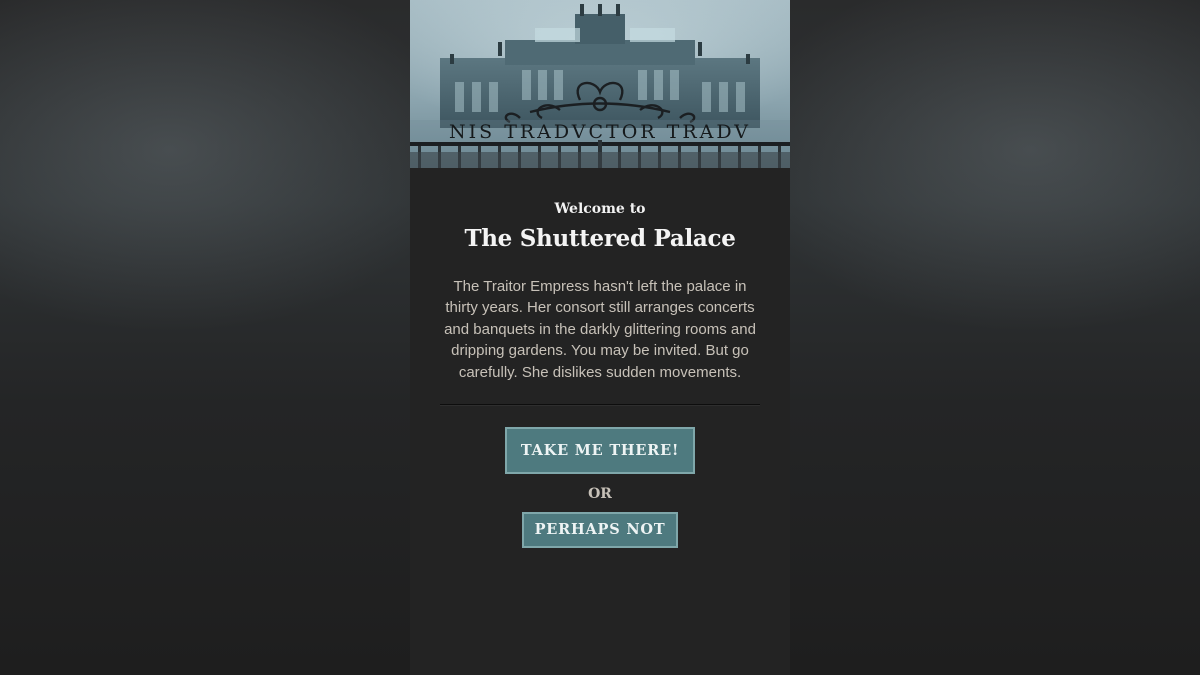 The height and width of the screenshot is (675, 1200). What do you see at coordinates (600, 530) in the screenshot?
I see `perhaps-not-button: PERHAPS NOT` at bounding box center [600, 530].